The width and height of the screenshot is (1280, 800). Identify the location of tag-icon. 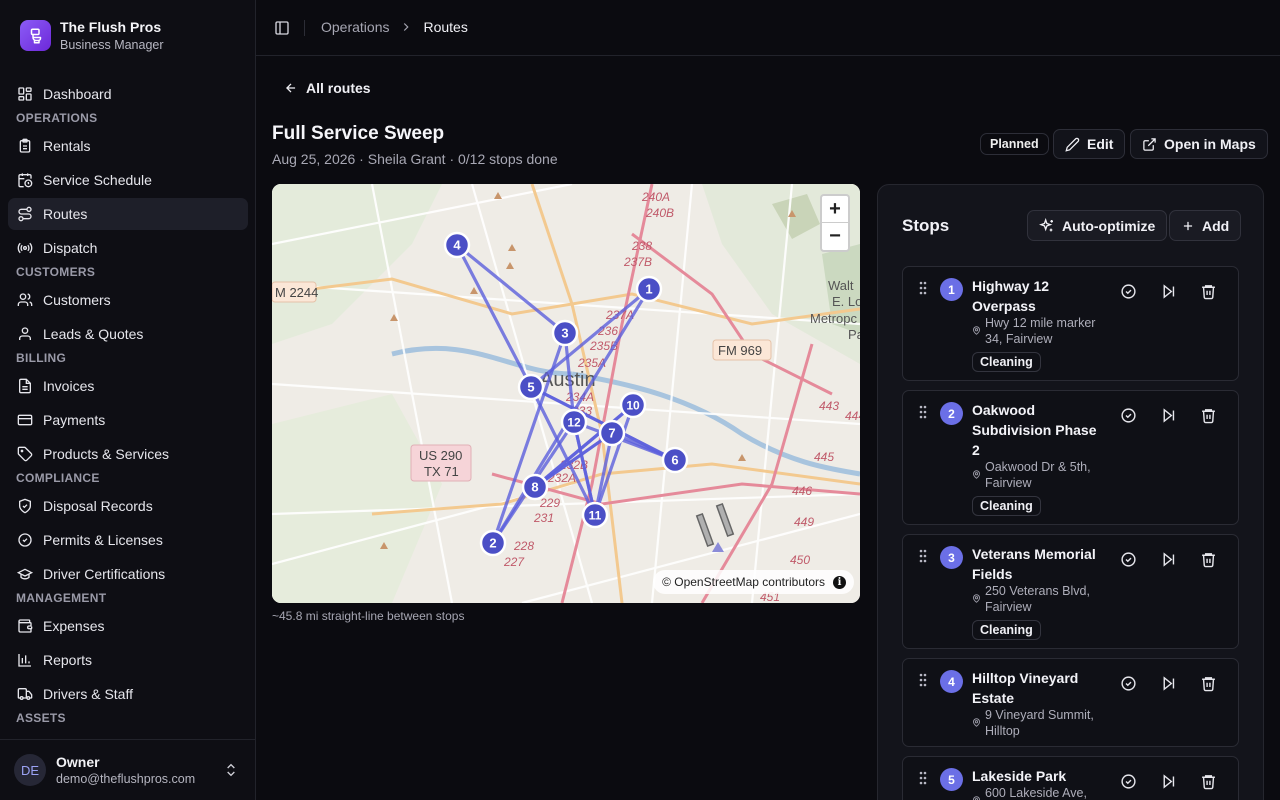
(25, 454).